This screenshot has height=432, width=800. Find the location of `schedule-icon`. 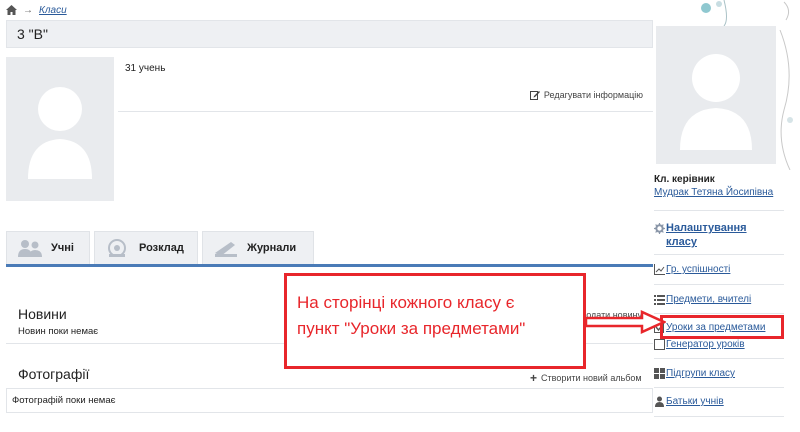

schedule-icon is located at coordinates (117, 248).